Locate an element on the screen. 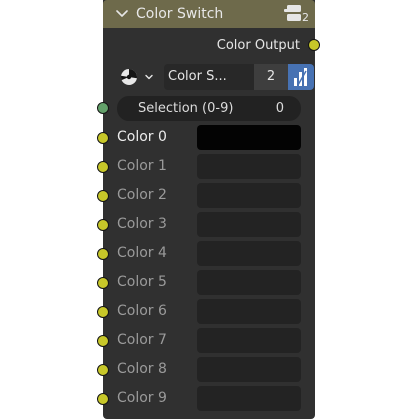  color-output-socket is located at coordinates (314, 45).